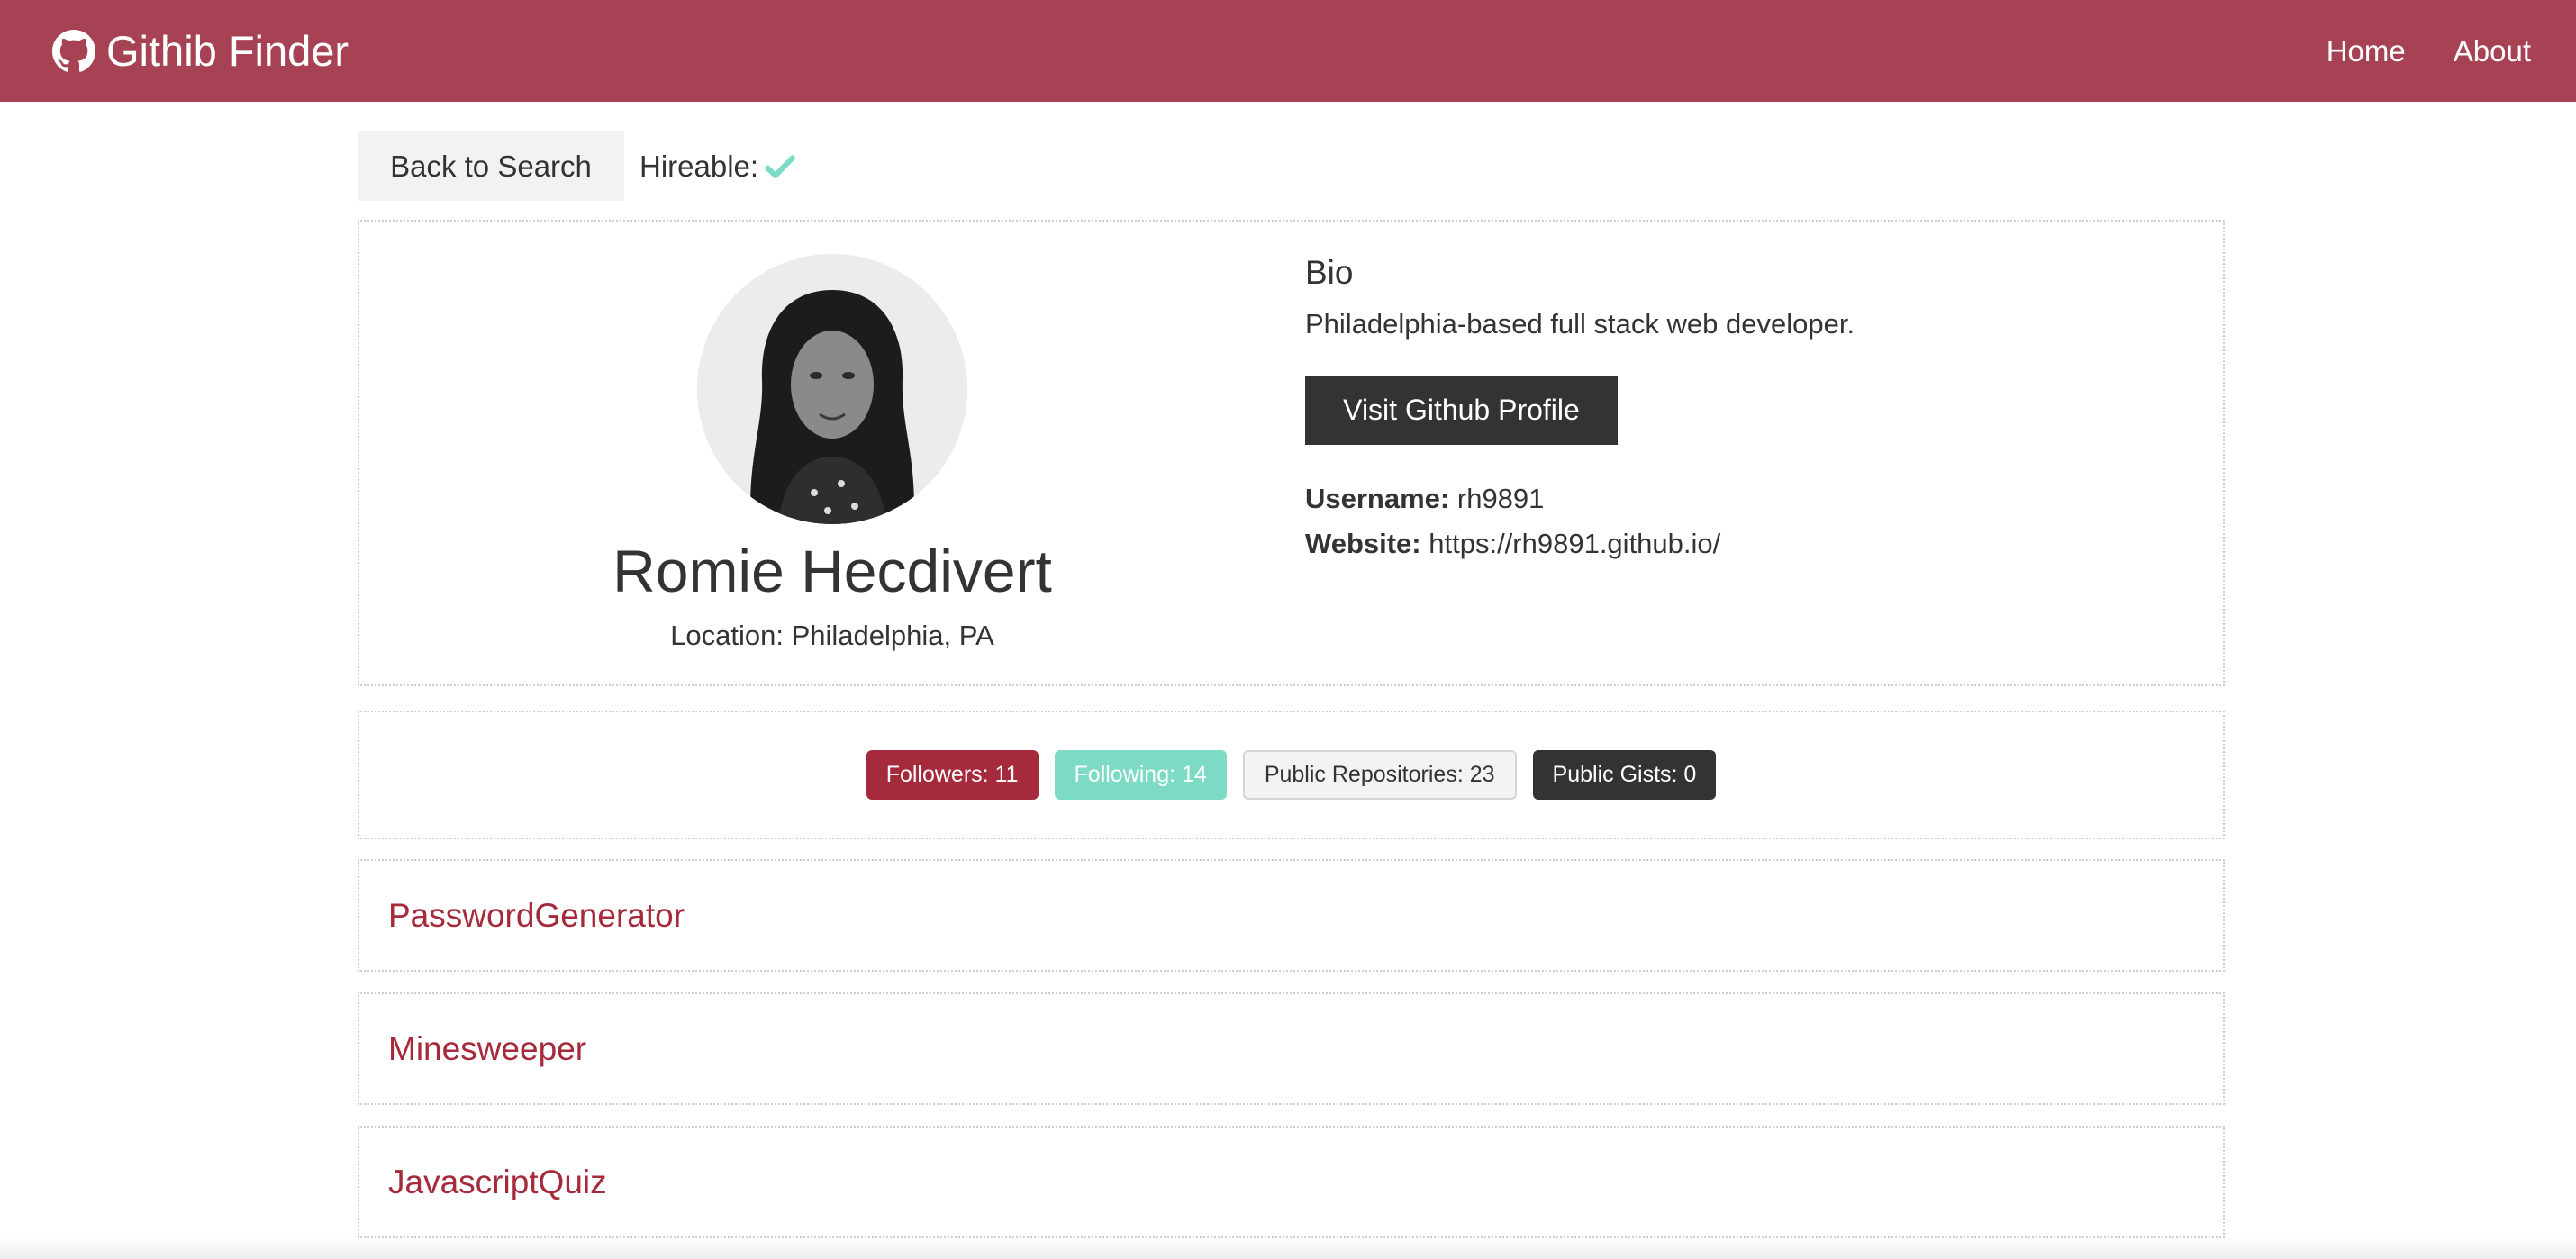  What do you see at coordinates (1140, 775) in the screenshot?
I see `following-badge: Following: 14` at bounding box center [1140, 775].